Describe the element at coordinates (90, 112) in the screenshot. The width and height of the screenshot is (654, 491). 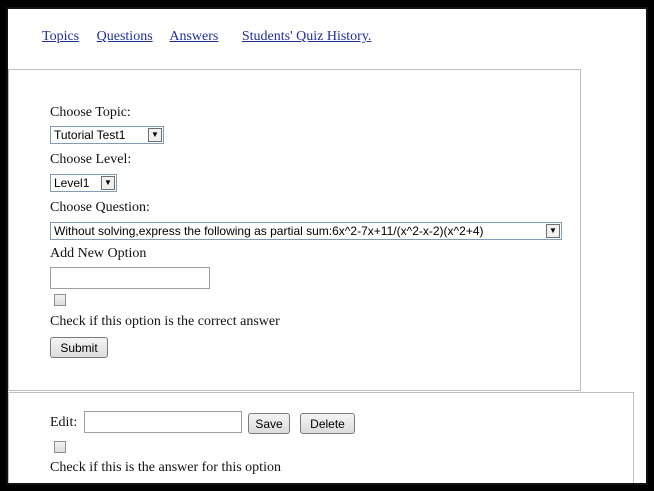
I see `choose-topic-label: Choose Topic:` at that location.